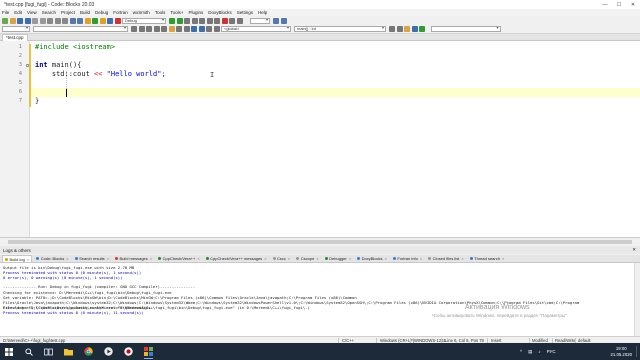 The height and width of the screenshot is (360, 640). What do you see at coordinates (108, 351) in the screenshot?
I see `media-player-icon` at bounding box center [108, 351].